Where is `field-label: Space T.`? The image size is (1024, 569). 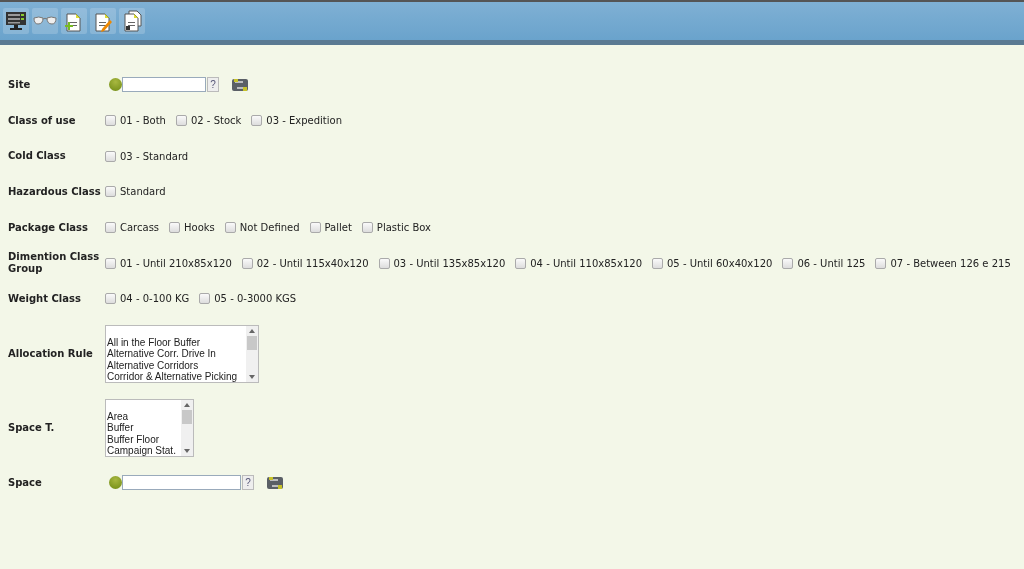
field-label: Space T. is located at coordinates (32, 427).